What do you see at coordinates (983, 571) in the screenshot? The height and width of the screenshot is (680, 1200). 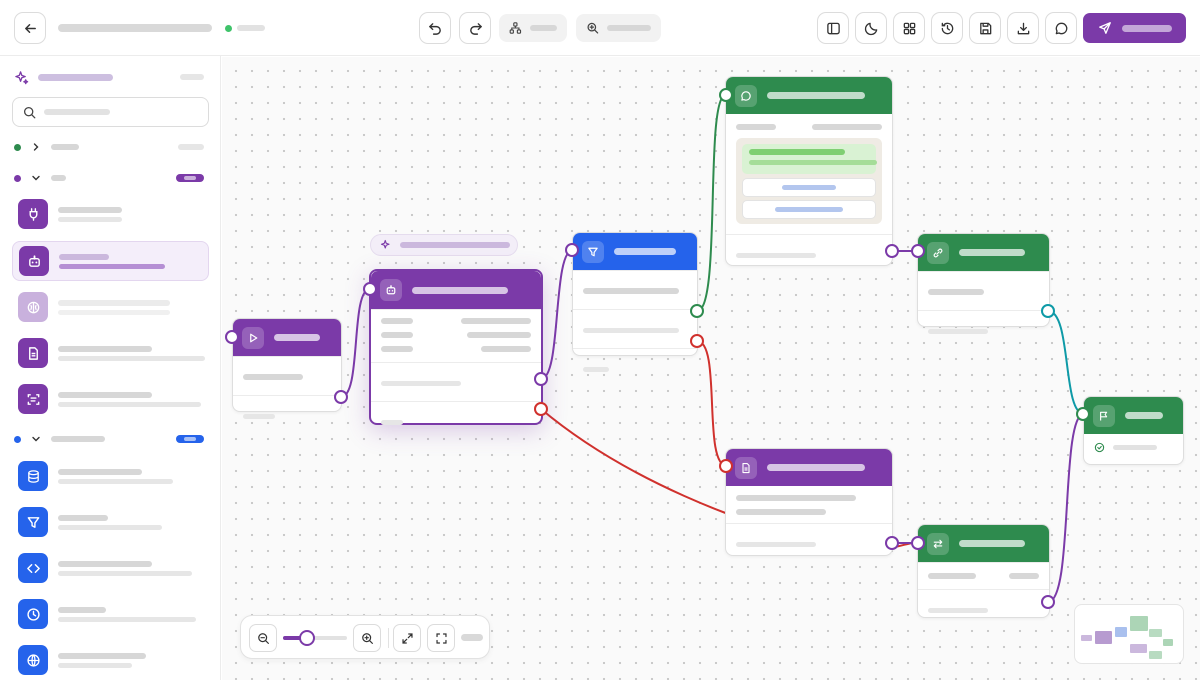 I see `node-transform` at bounding box center [983, 571].